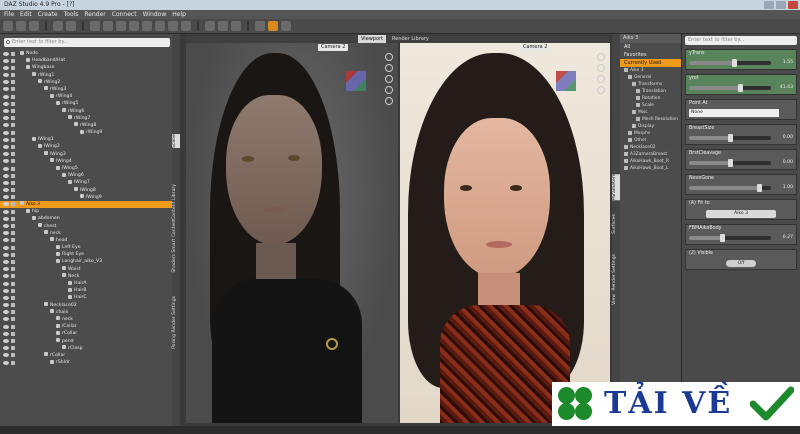 Image resolution: width=800 pixels, height=434 pixels. What do you see at coordinates (86, 111) in the screenshot?
I see `scene-node: rWing6` at bounding box center [86, 111].